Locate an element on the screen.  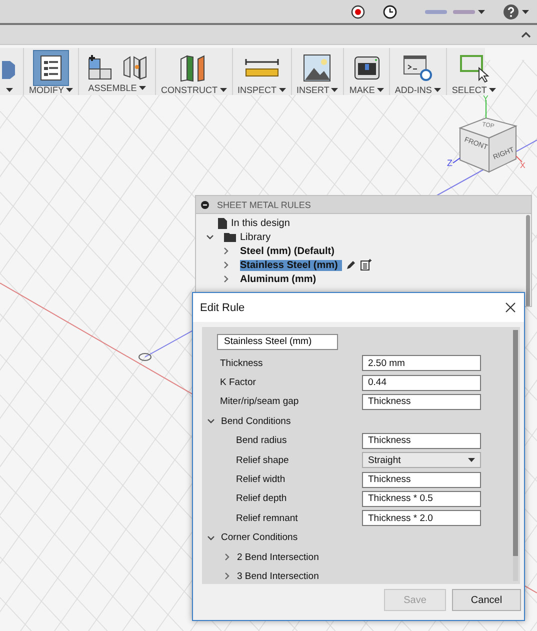
script-gear-icon is located at coordinates (418, 68).